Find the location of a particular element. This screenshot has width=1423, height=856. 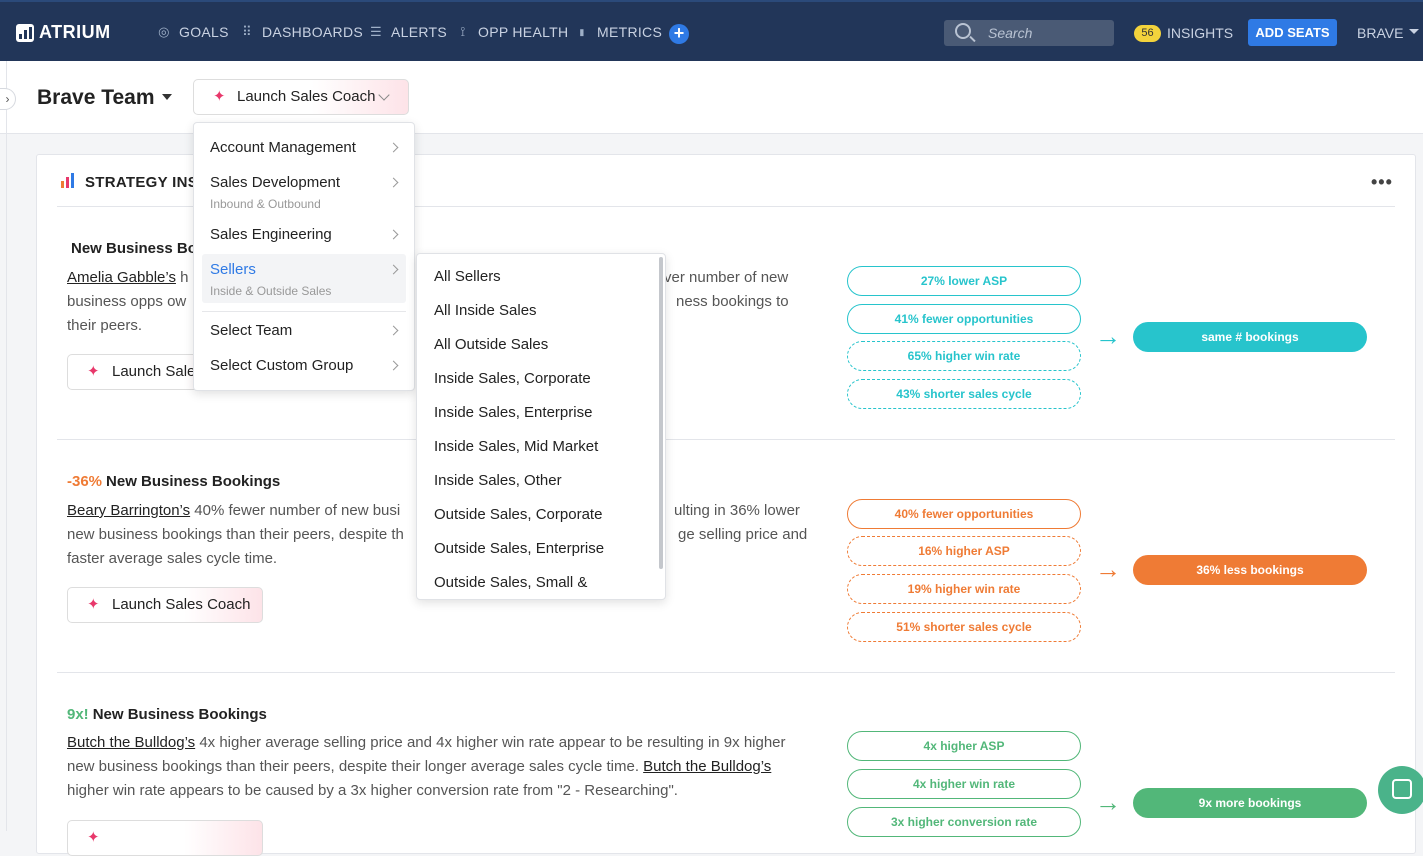

insight-title: 9x! New Business Bookings is located at coordinates (167, 714).